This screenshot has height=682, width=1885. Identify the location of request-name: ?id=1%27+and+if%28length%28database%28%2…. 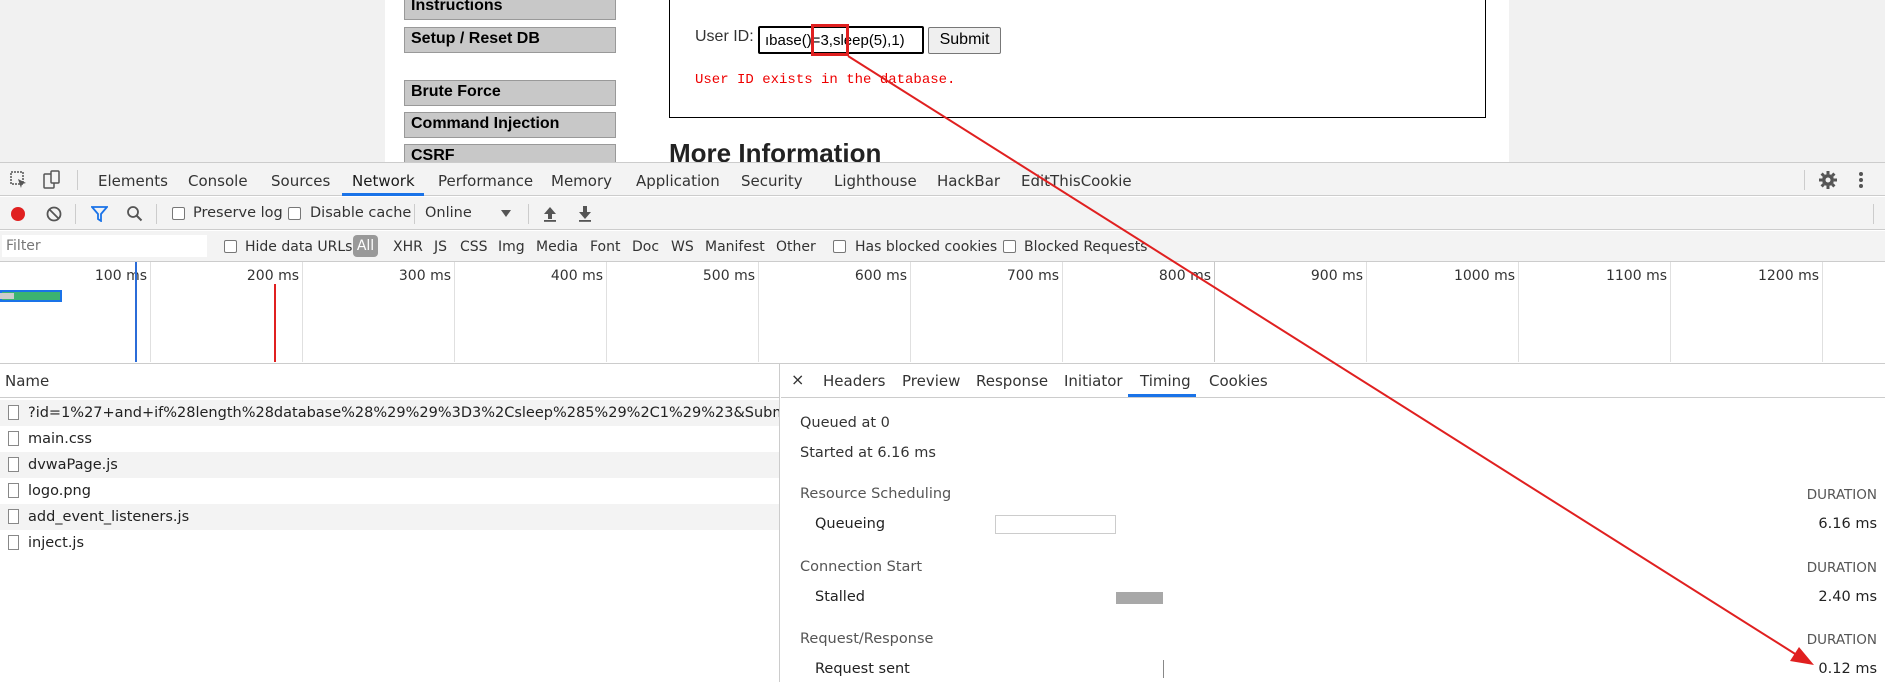
(403, 413).